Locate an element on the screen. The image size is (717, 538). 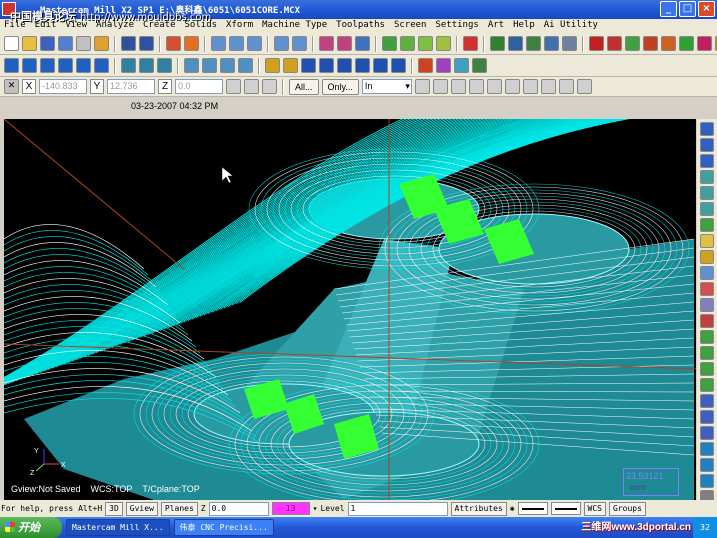
pocket-icon is located at coordinates (326, 65).